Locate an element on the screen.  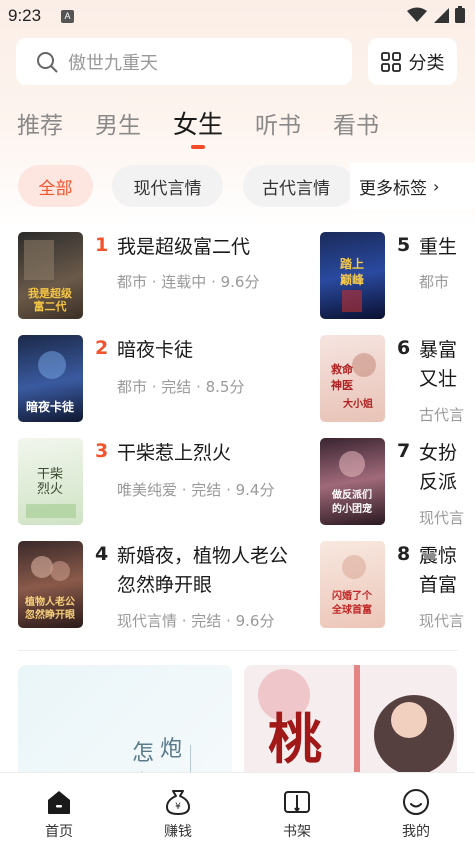
tab-male: 男生 is located at coordinates (118, 123).